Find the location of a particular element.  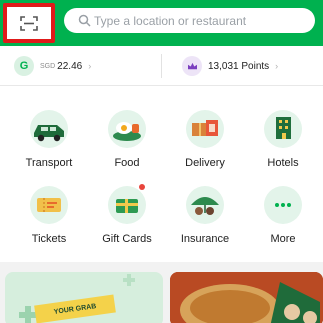

promo-text: YOUR GRAB is located at coordinates (75, 309).